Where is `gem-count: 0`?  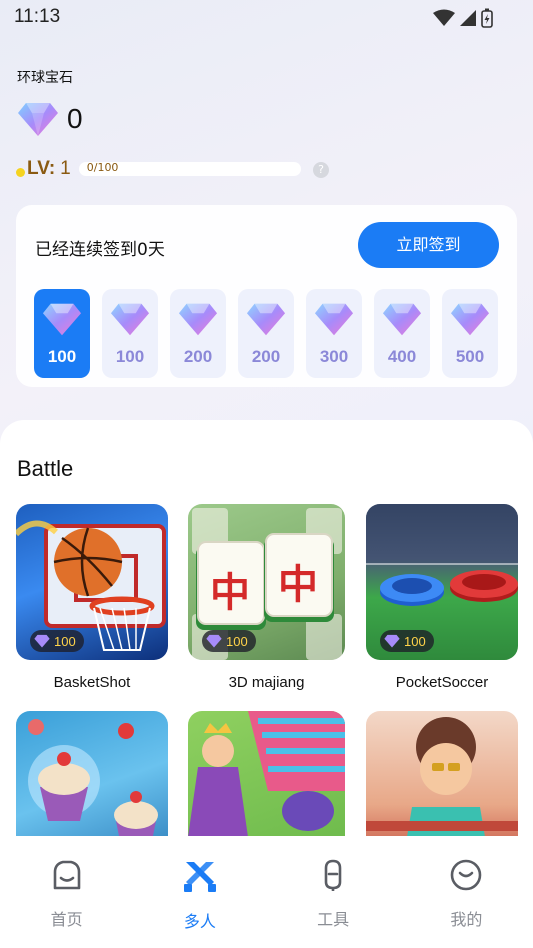
gem-count: 0 is located at coordinates (75, 118).